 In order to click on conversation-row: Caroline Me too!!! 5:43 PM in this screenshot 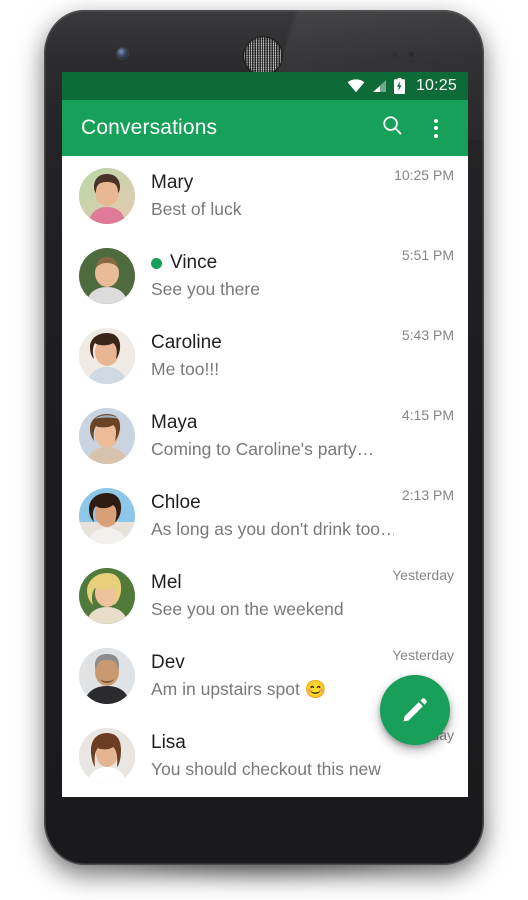, I will do `click(265, 356)`.